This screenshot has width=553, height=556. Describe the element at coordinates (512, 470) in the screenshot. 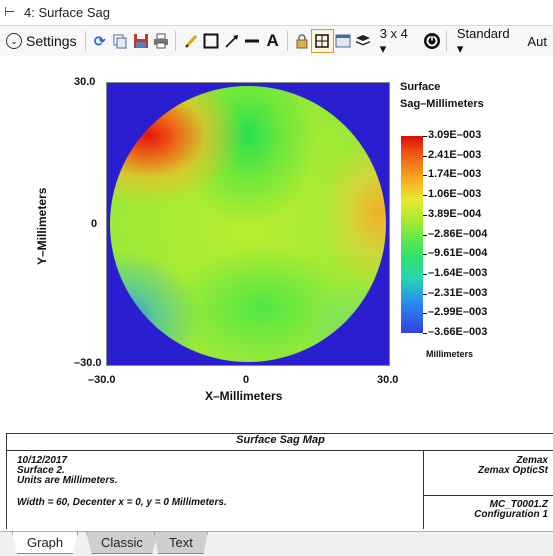

I see `info-product: Zemax OpticSt` at that location.